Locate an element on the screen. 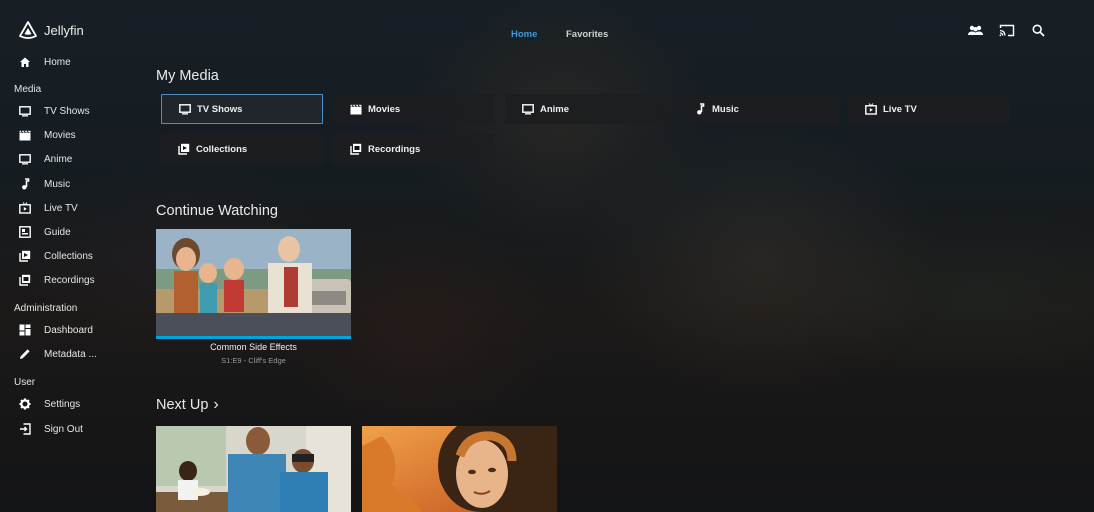 The height and width of the screenshot is (512, 1094). continue-watching-card-thumbnail is located at coordinates (253, 282).